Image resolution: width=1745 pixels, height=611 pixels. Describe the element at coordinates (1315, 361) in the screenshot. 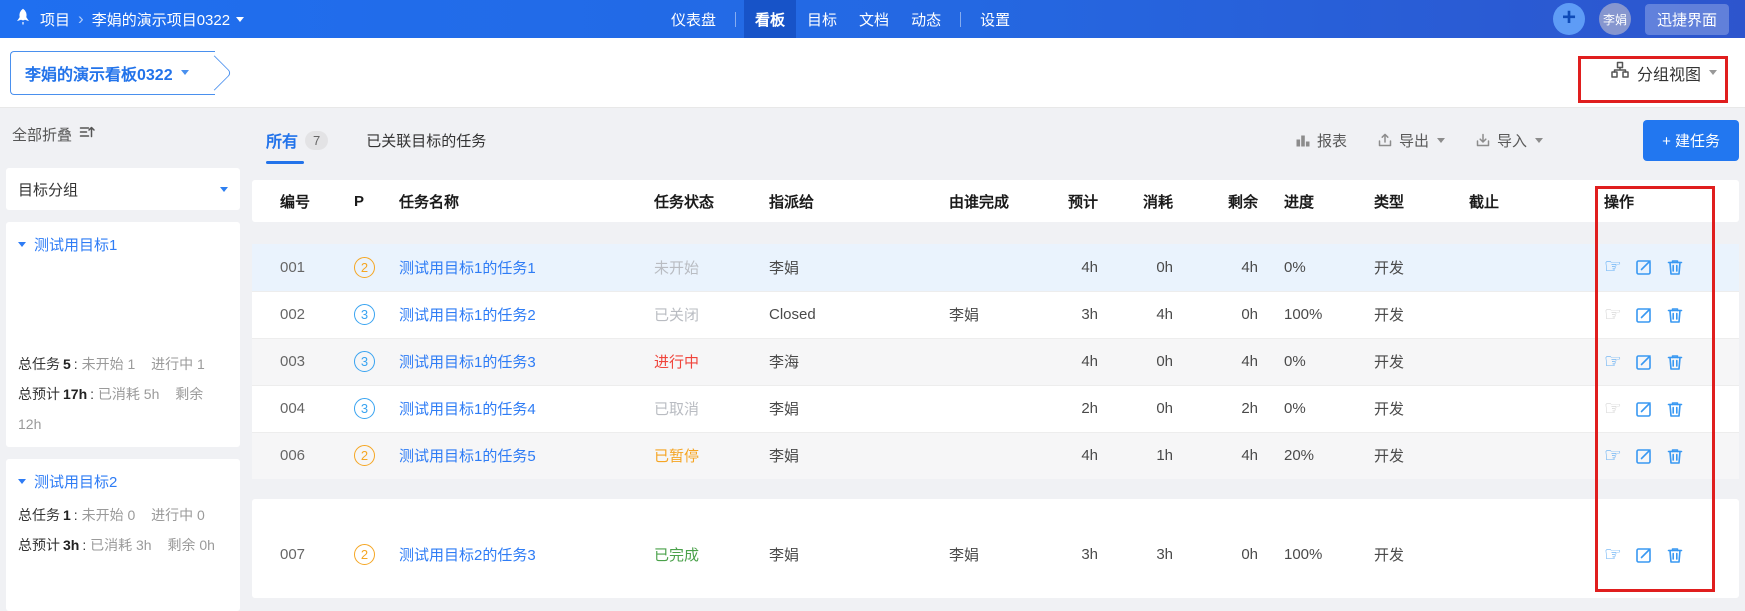

I see `progress: 0%` at that location.